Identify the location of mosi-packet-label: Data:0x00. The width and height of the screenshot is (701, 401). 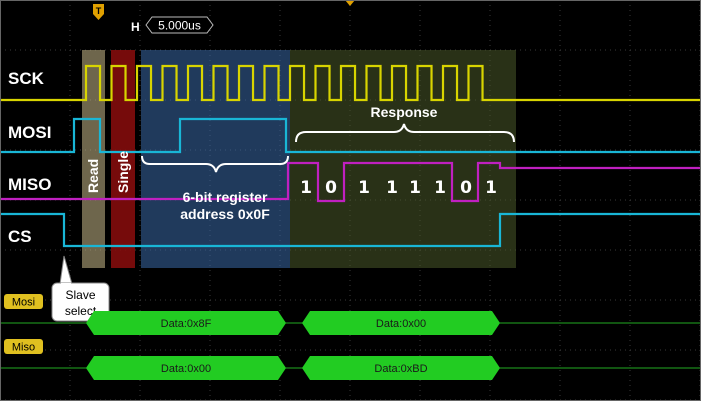
(401, 324).